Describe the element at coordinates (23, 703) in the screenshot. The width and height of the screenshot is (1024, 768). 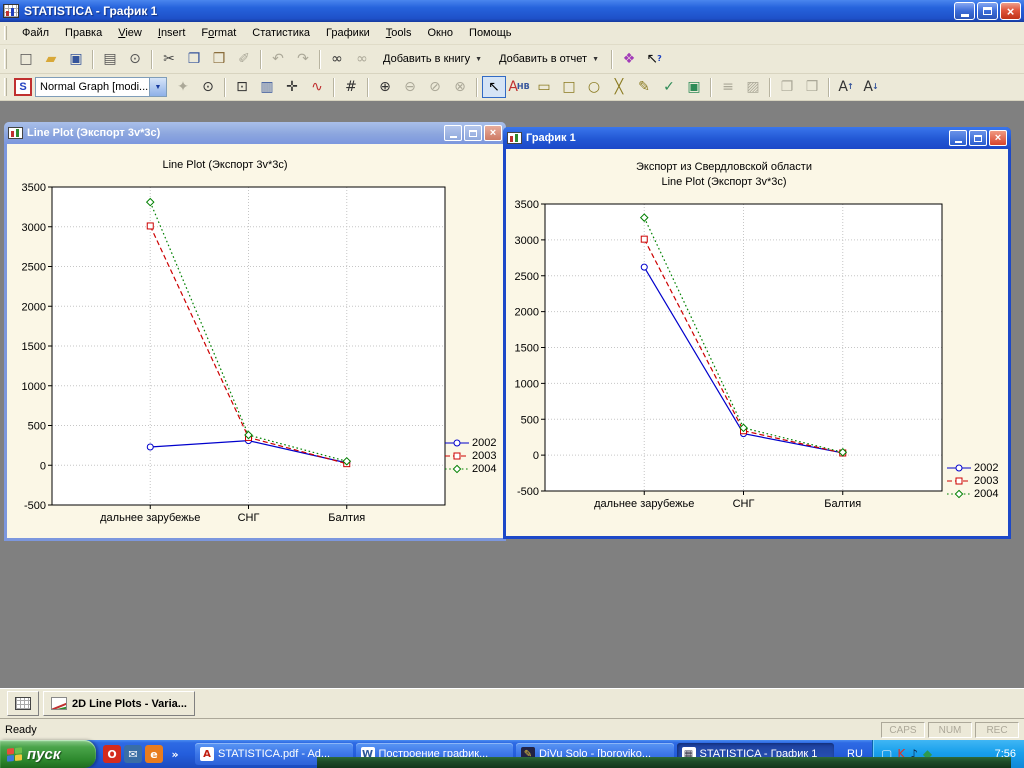
I see `statistica-window-button` at that location.